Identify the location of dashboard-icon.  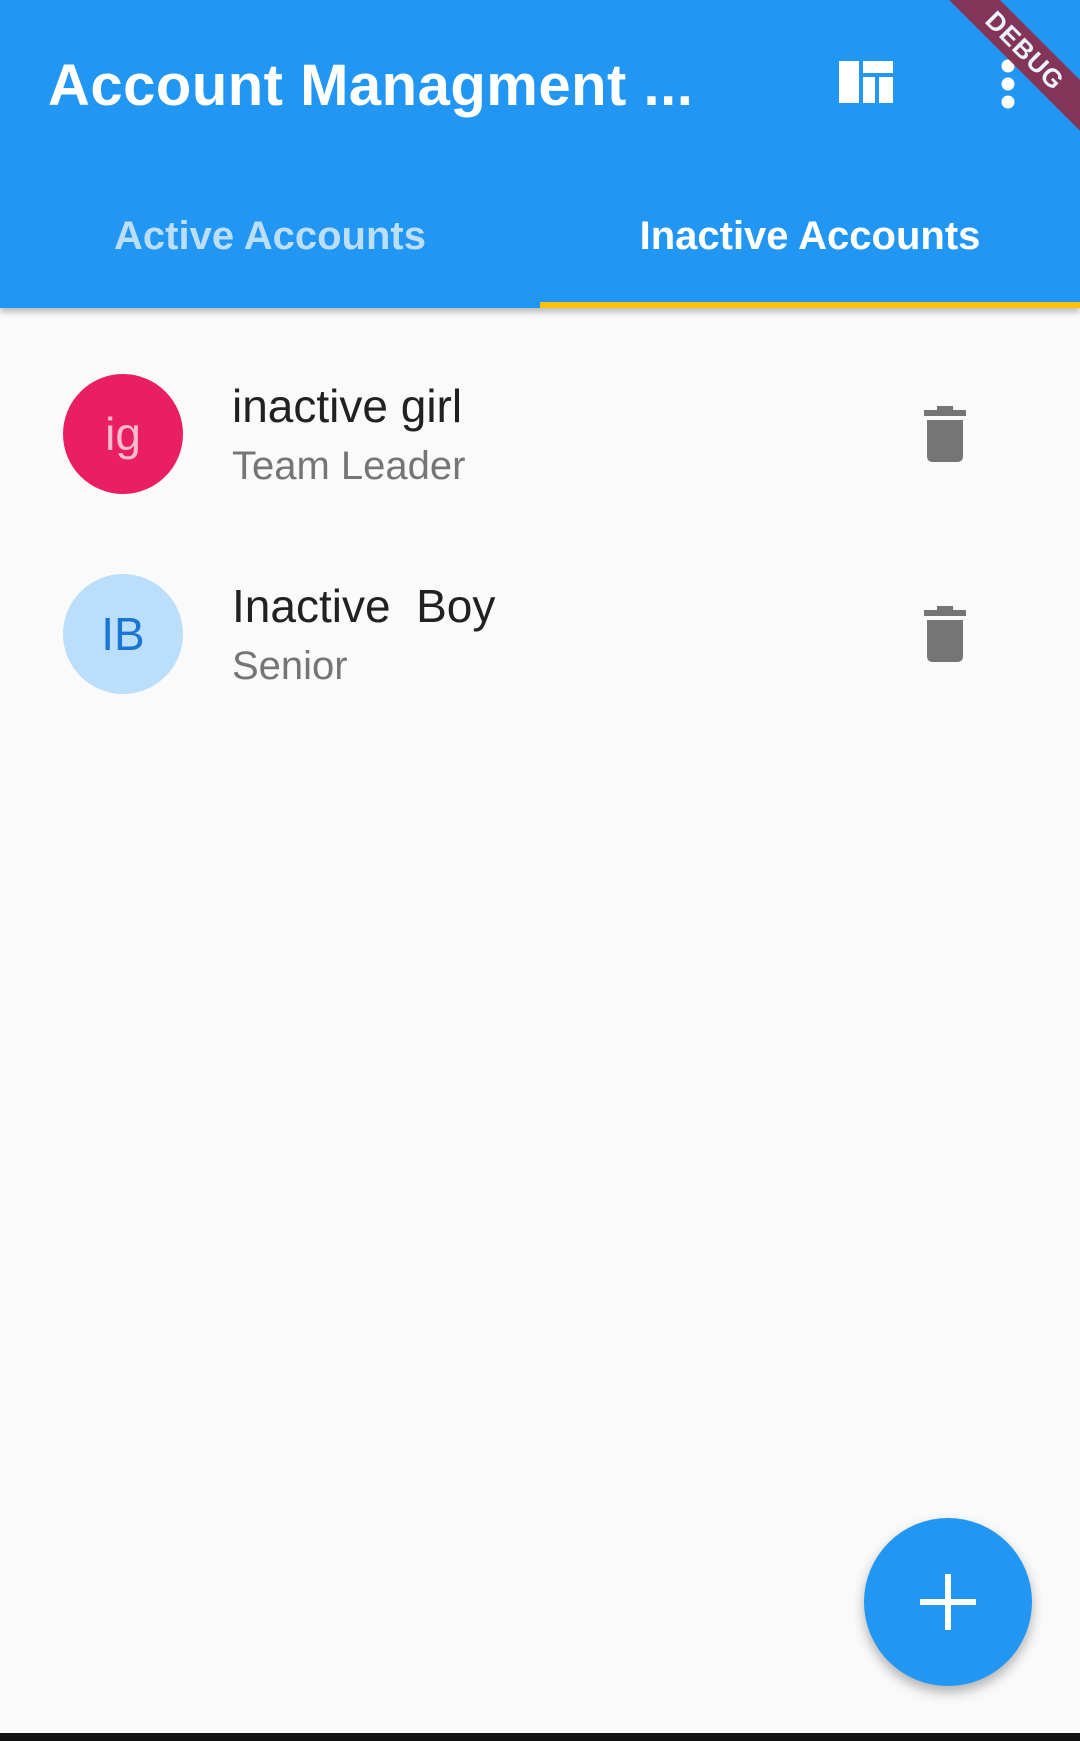
(866, 82).